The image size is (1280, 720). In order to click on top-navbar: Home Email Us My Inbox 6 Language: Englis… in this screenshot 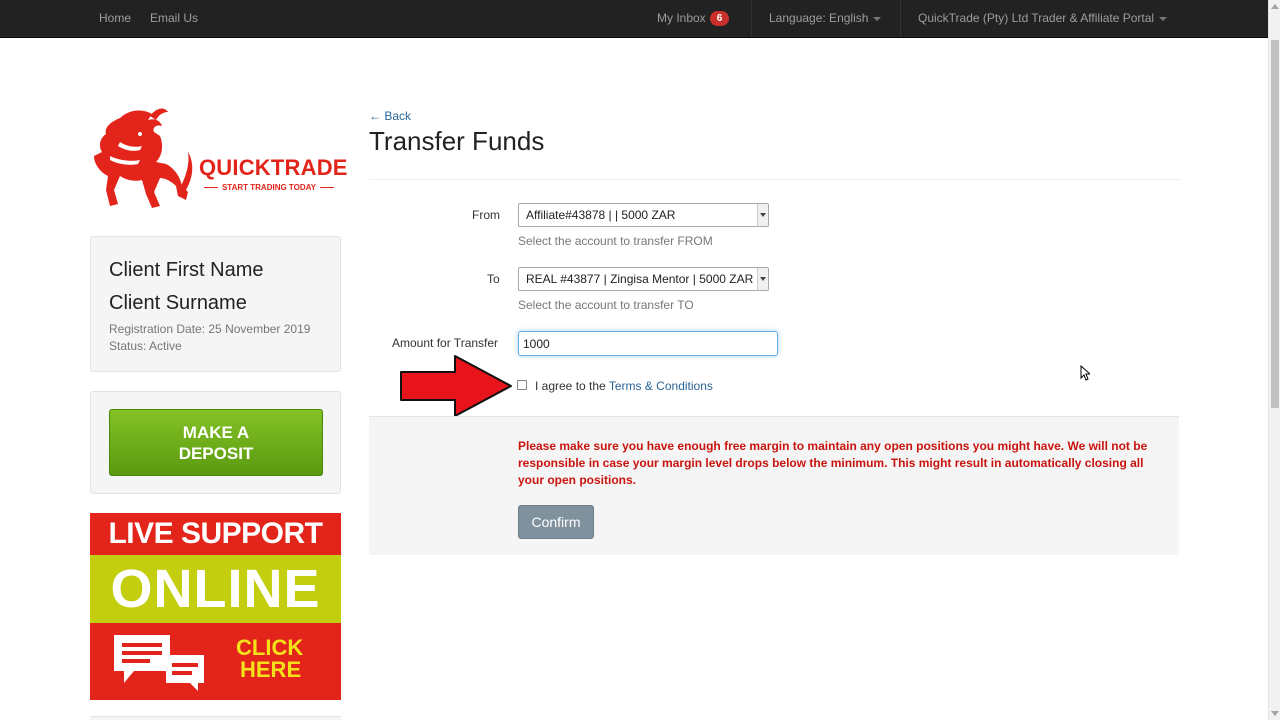, I will do `click(634, 19)`.